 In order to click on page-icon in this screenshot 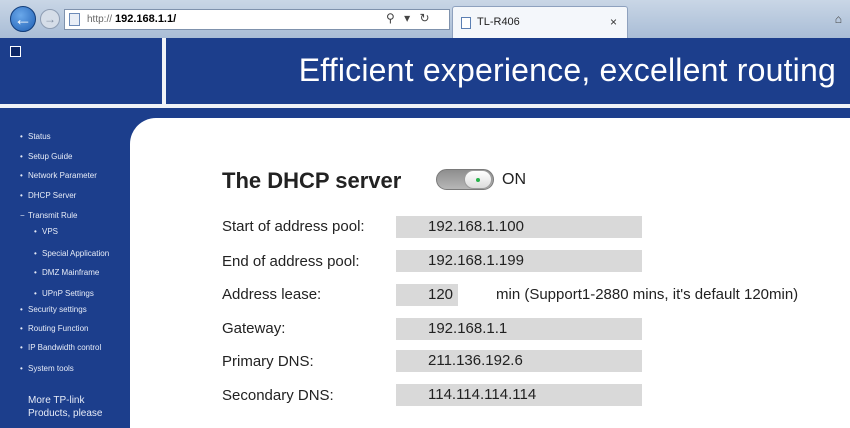, I will do `click(74, 19)`.